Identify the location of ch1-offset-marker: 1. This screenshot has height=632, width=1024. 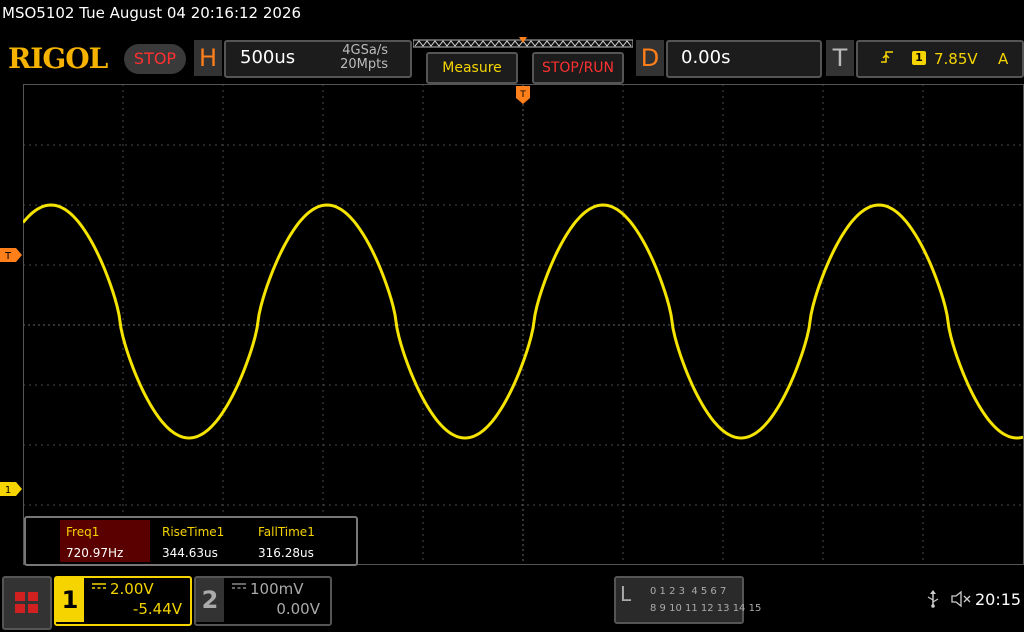
(11, 489).